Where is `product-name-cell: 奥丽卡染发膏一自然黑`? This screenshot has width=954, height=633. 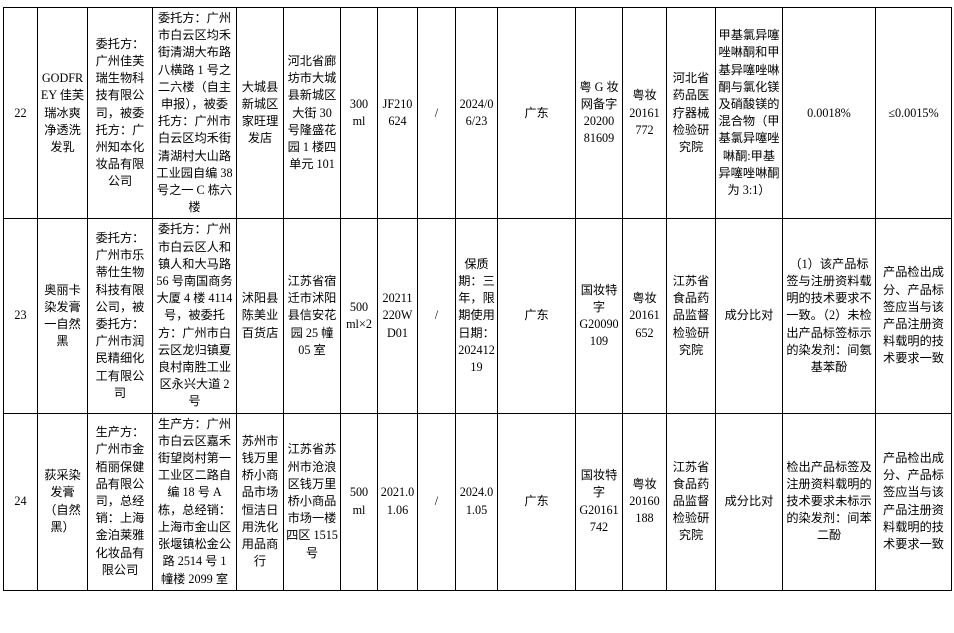 product-name-cell: 奥丽卡染发膏一自然黑 is located at coordinates (62, 316).